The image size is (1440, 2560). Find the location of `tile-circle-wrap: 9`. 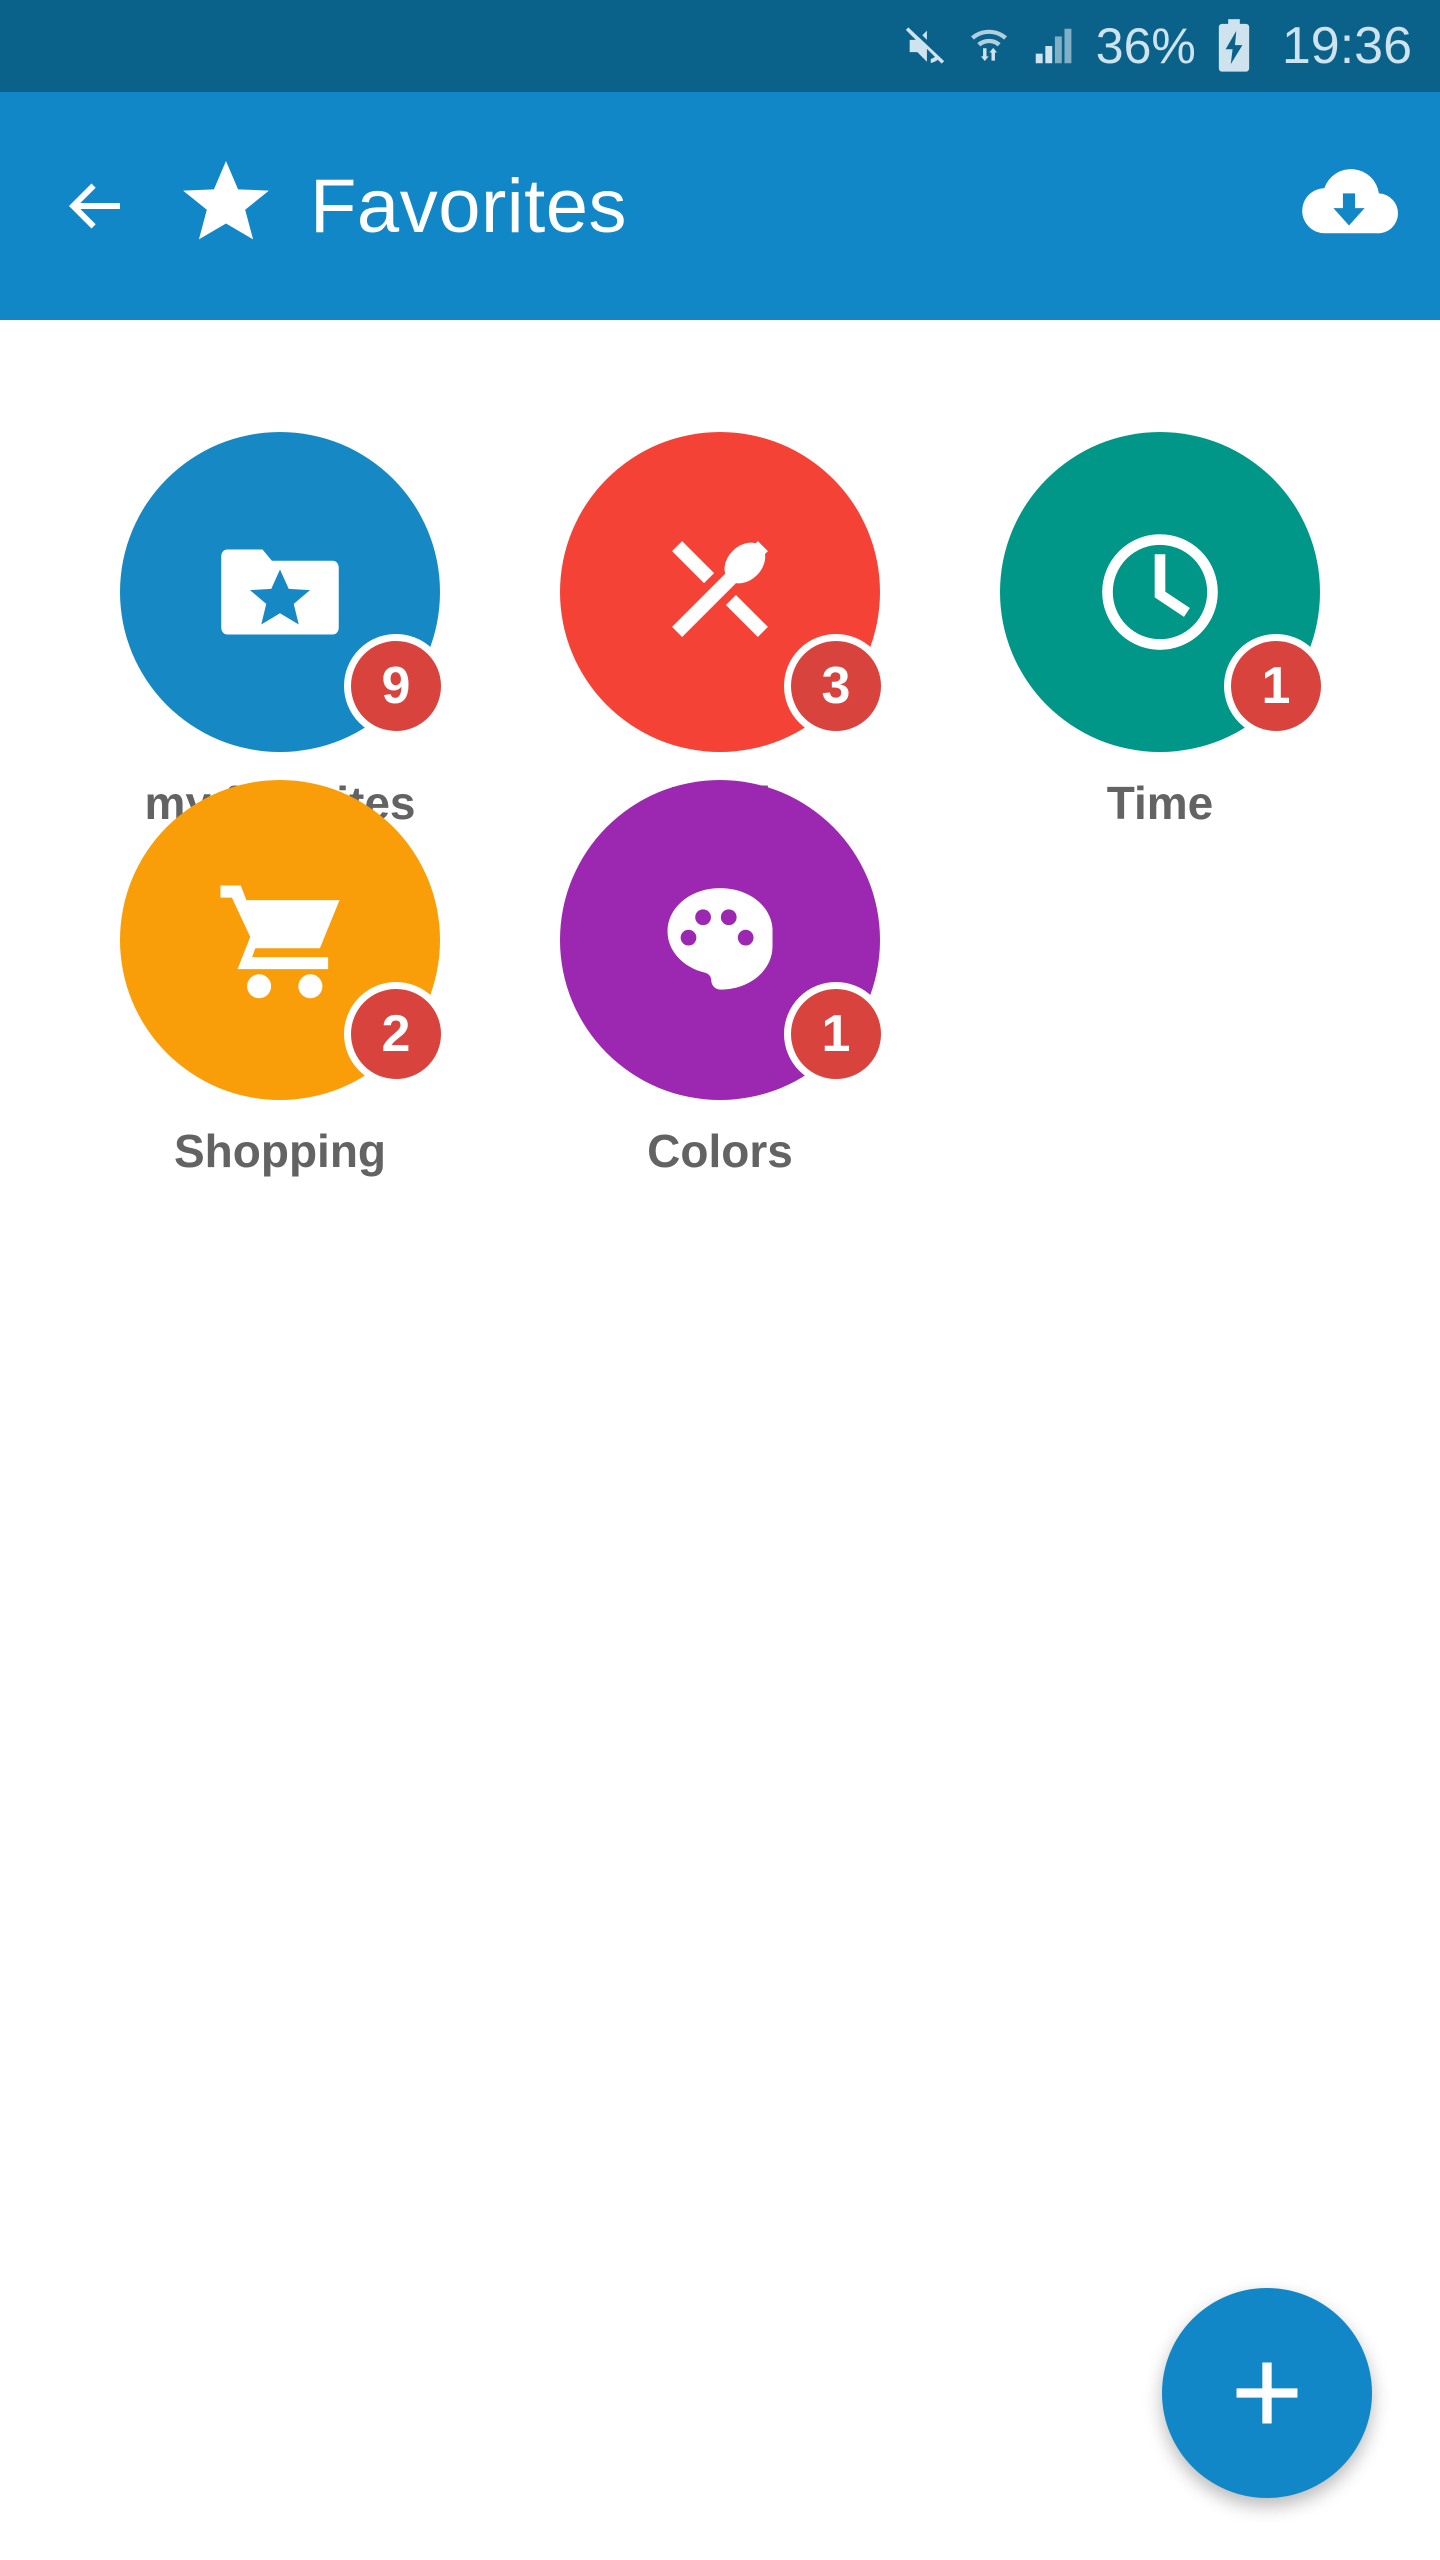

tile-circle-wrap: 9 is located at coordinates (284, 592).